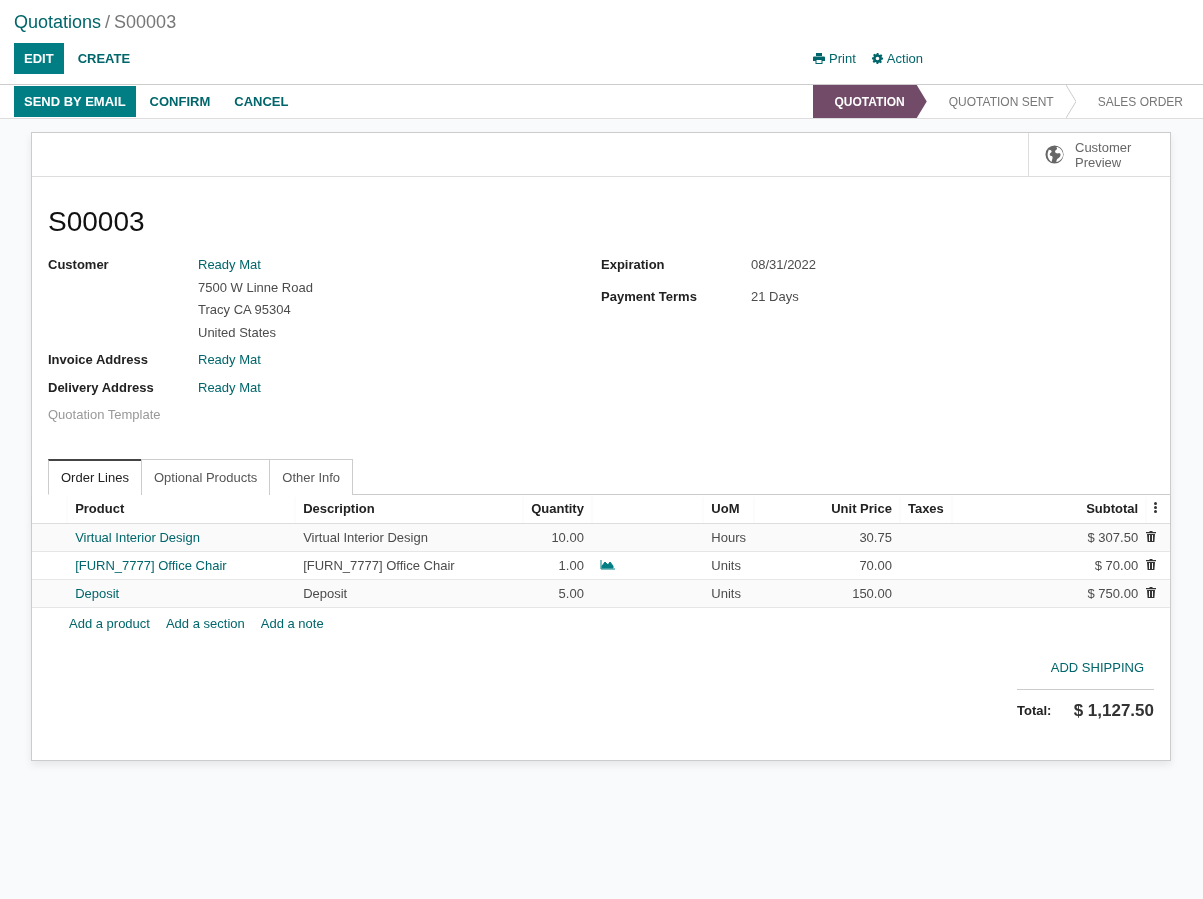 The image size is (1203, 899). What do you see at coordinates (151, 565) in the screenshot?
I see `product-link: [FURN_7777] Office Chair` at bounding box center [151, 565].